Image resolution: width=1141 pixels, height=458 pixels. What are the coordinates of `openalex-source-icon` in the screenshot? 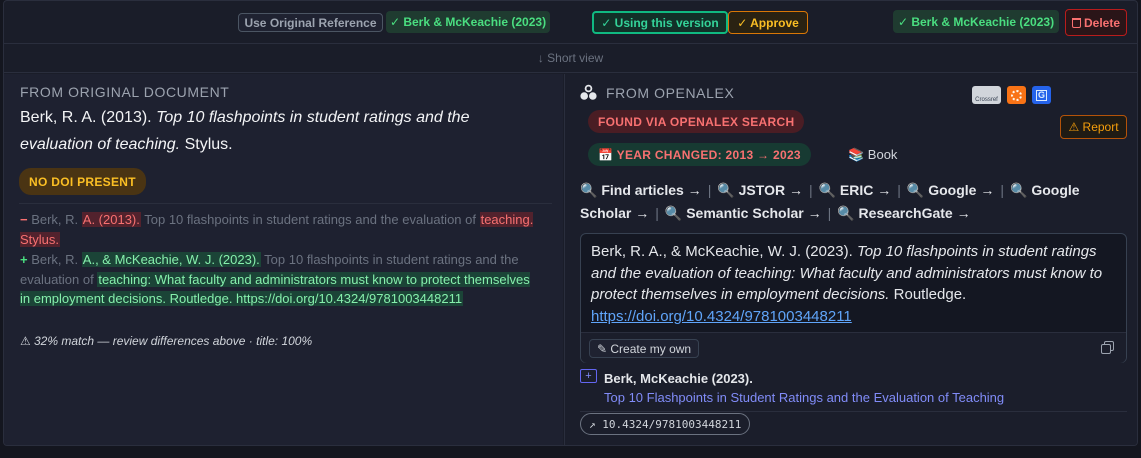 It's located at (1016, 95).